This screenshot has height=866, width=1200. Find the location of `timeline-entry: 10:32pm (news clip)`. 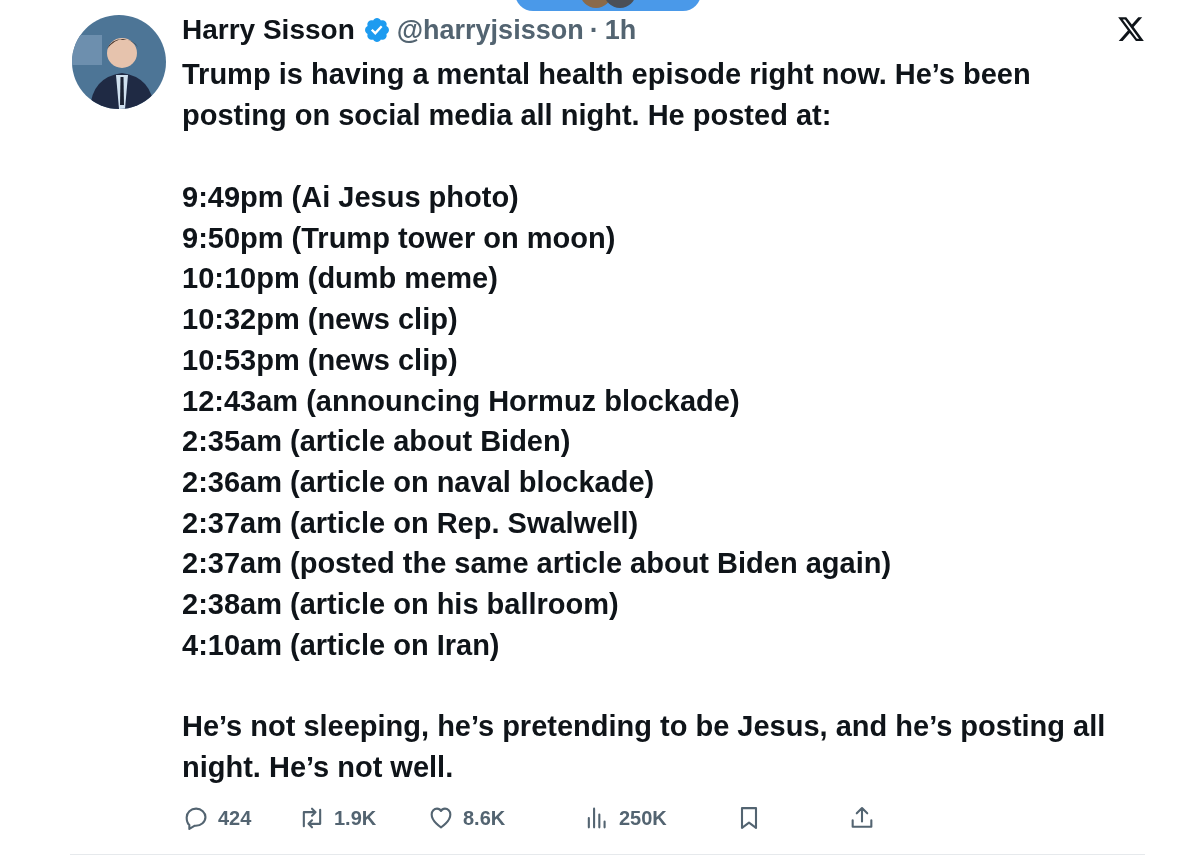

timeline-entry: 10:32pm (news clip) is located at coordinates (320, 320).